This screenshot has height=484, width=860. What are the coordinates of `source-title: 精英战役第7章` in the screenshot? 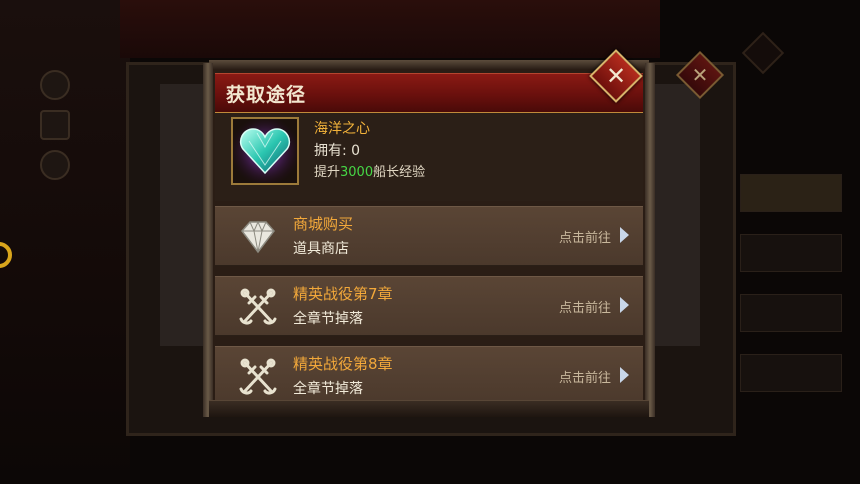 It's located at (343, 294).